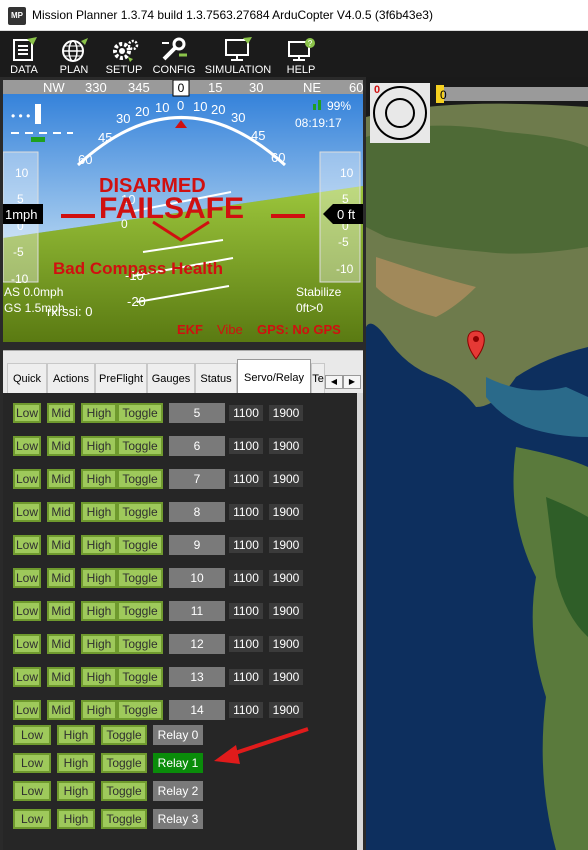 The width and height of the screenshot is (588, 850). Describe the element at coordinates (178, 819) in the screenshot. I see `relay-label: Relay 3` at that location.